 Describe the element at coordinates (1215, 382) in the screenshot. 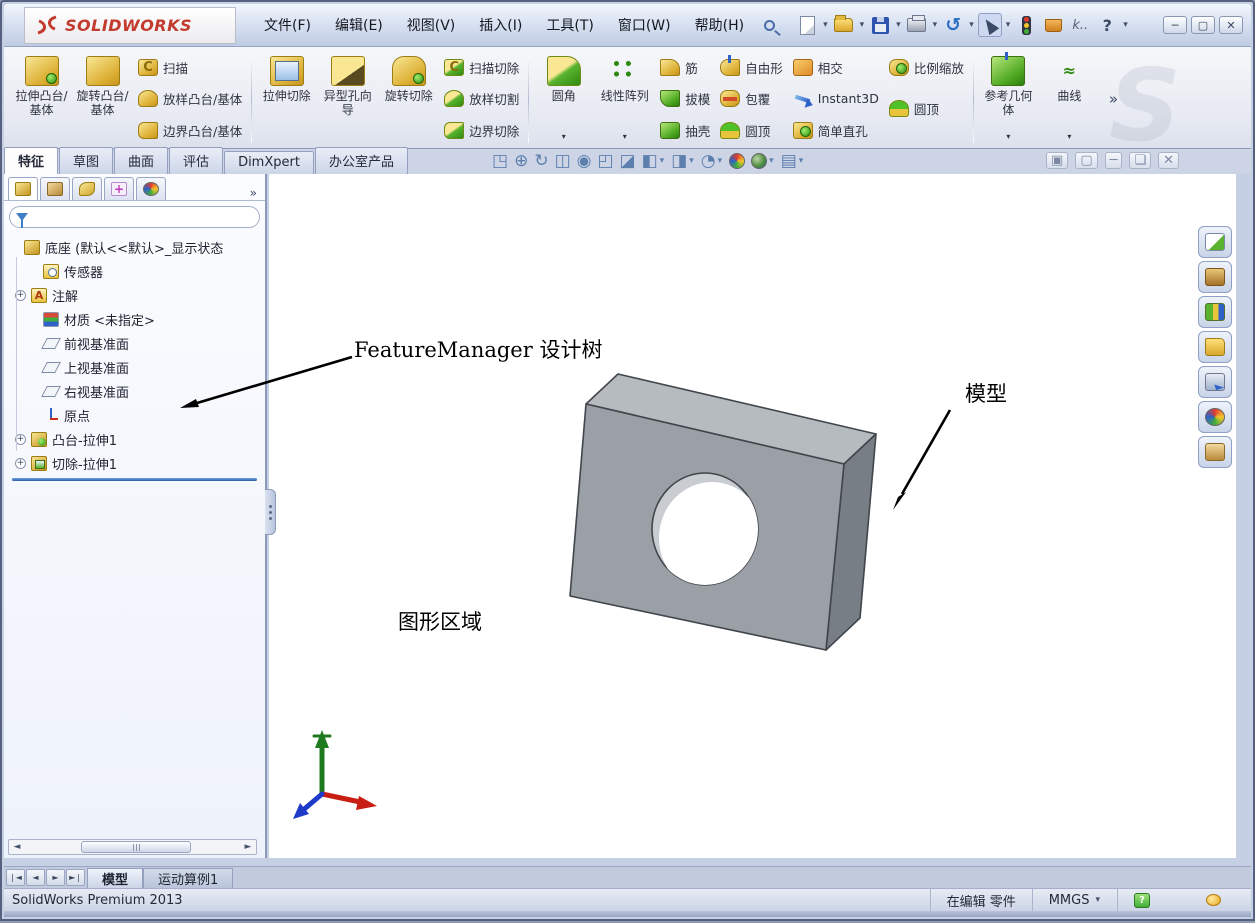

I see `view-palette-icon` at that location.